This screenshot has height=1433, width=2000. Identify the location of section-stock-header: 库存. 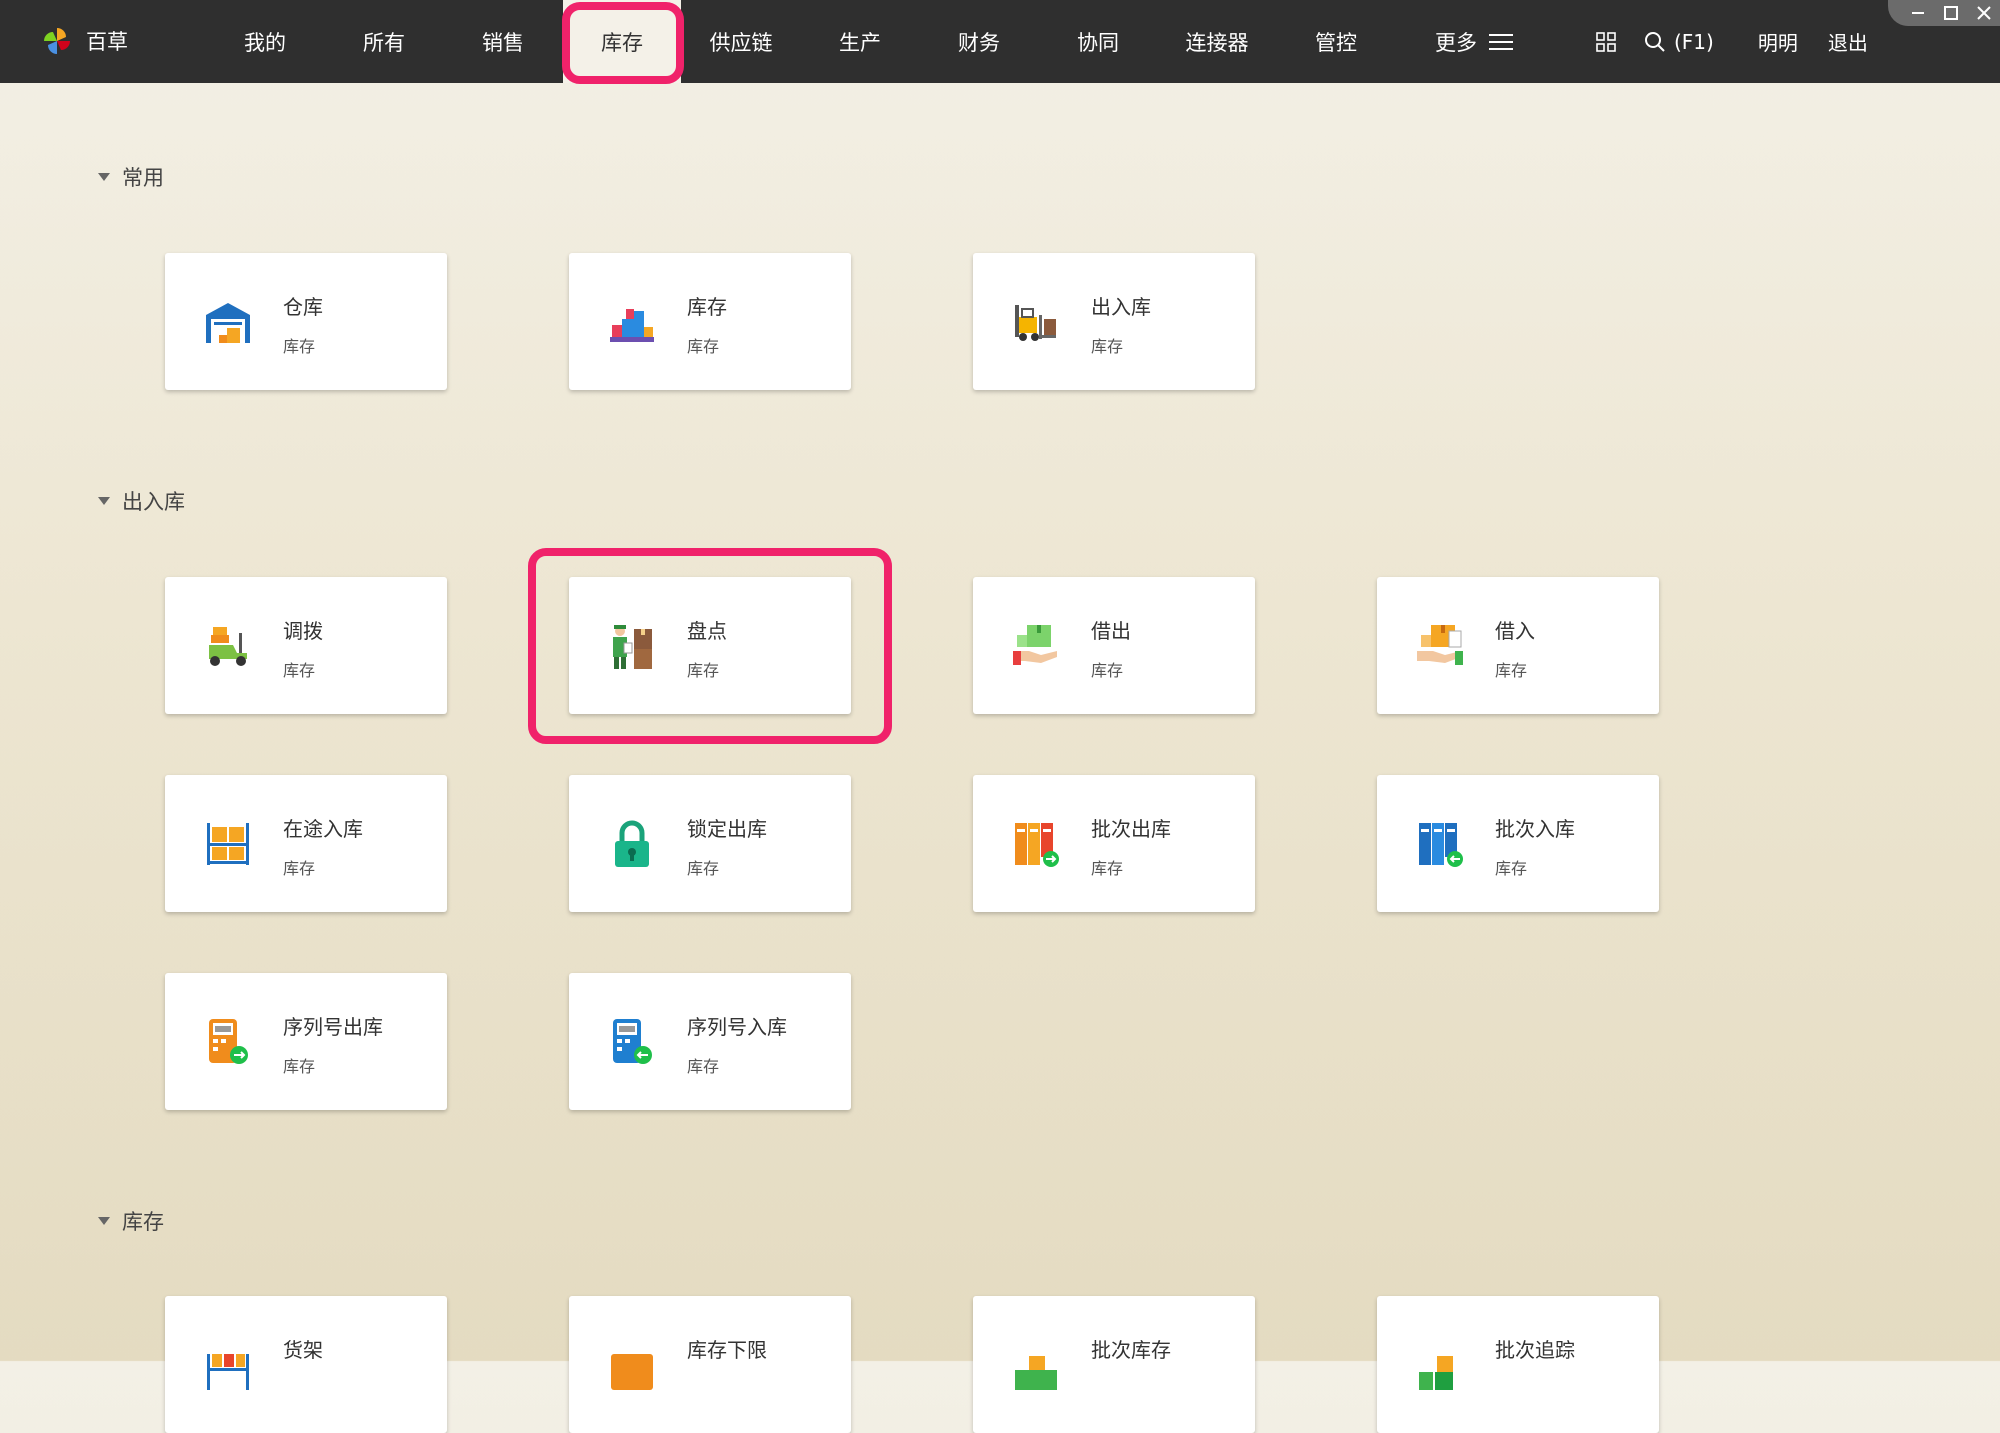
(131, 1221).